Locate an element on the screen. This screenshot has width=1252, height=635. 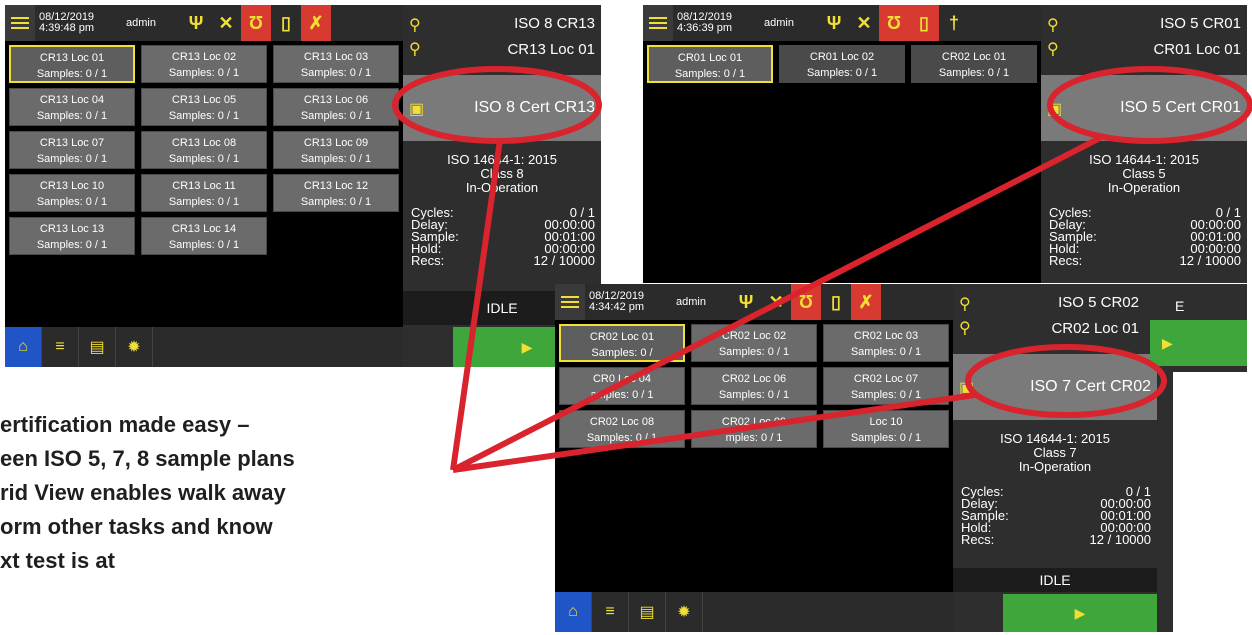
top-bar: 08/12/2019 4:39:48 pm admin Ψ ✕ Ʊ ▯ ✗ is located at coordinates (204, 23).